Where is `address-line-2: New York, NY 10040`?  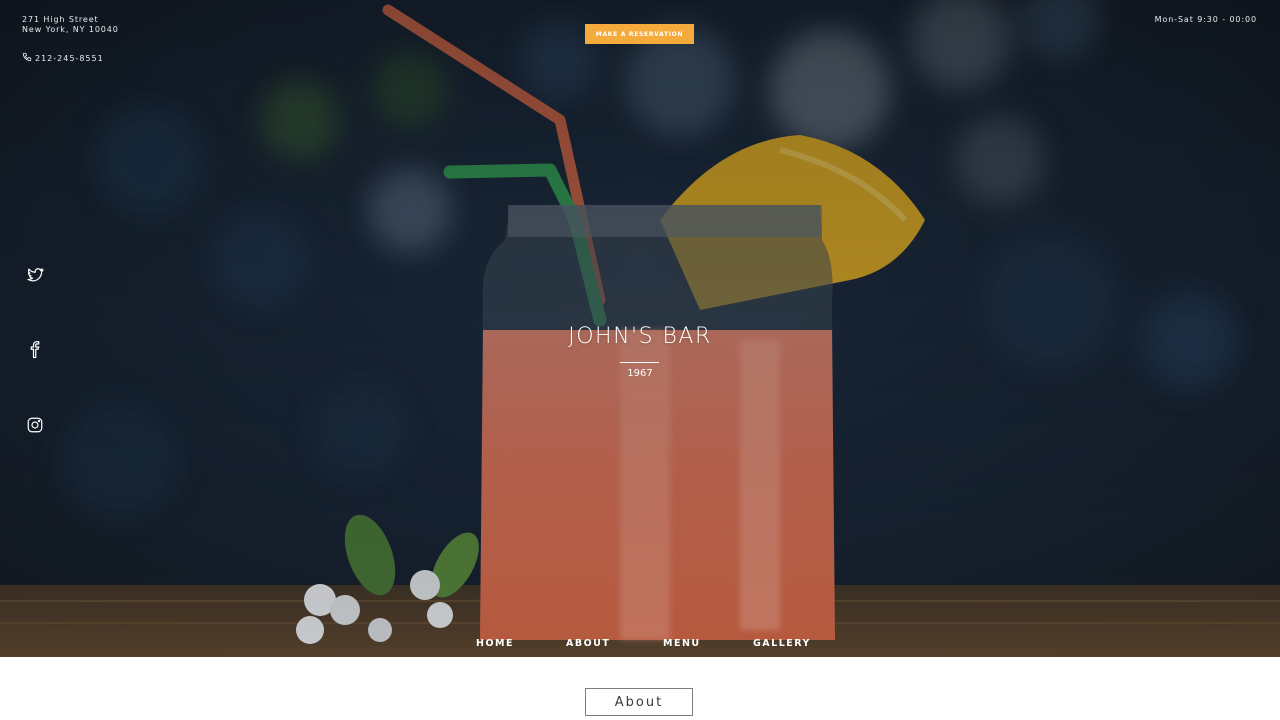 address-line-2: New York, NY 10040 is located at coordinates (70, 29).